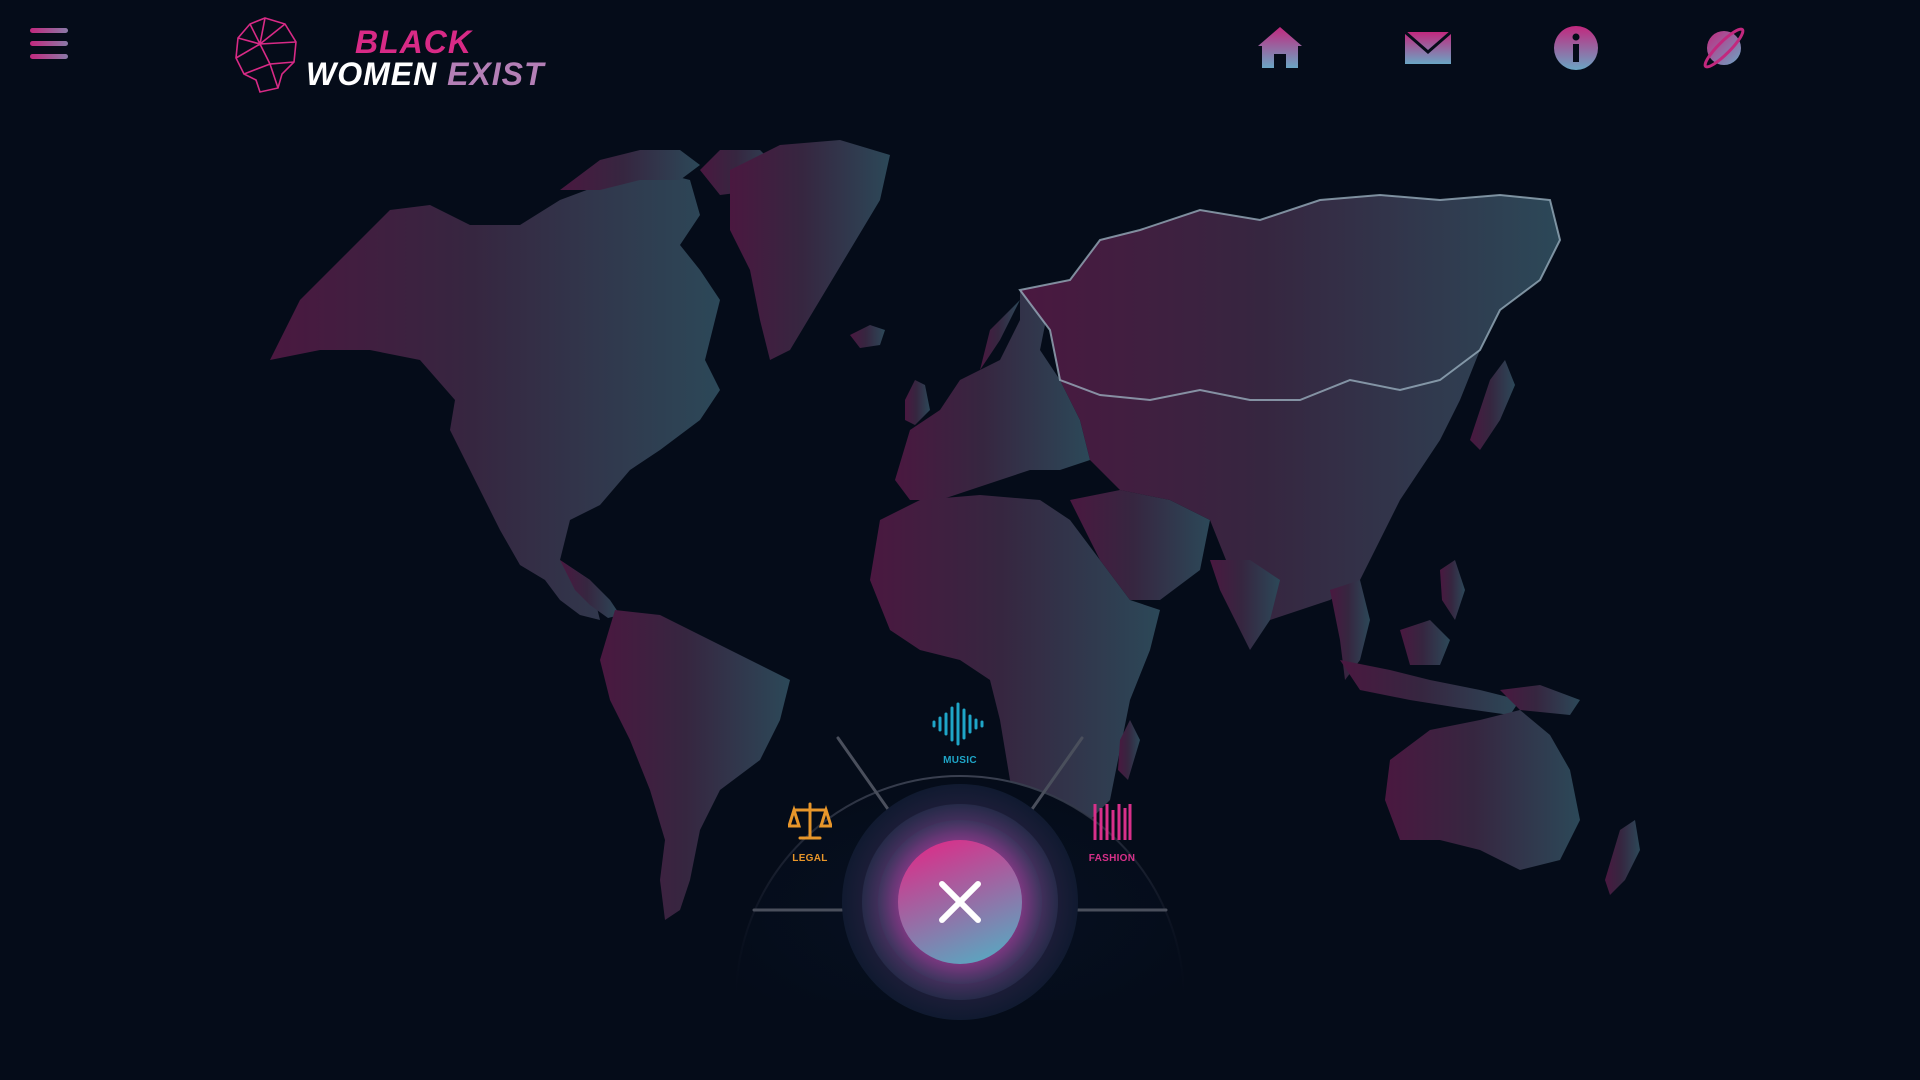  What do you see at coordinates (1280, 48) in the screenshot?
I see `home-icon` at bounding box center [1280, 48].